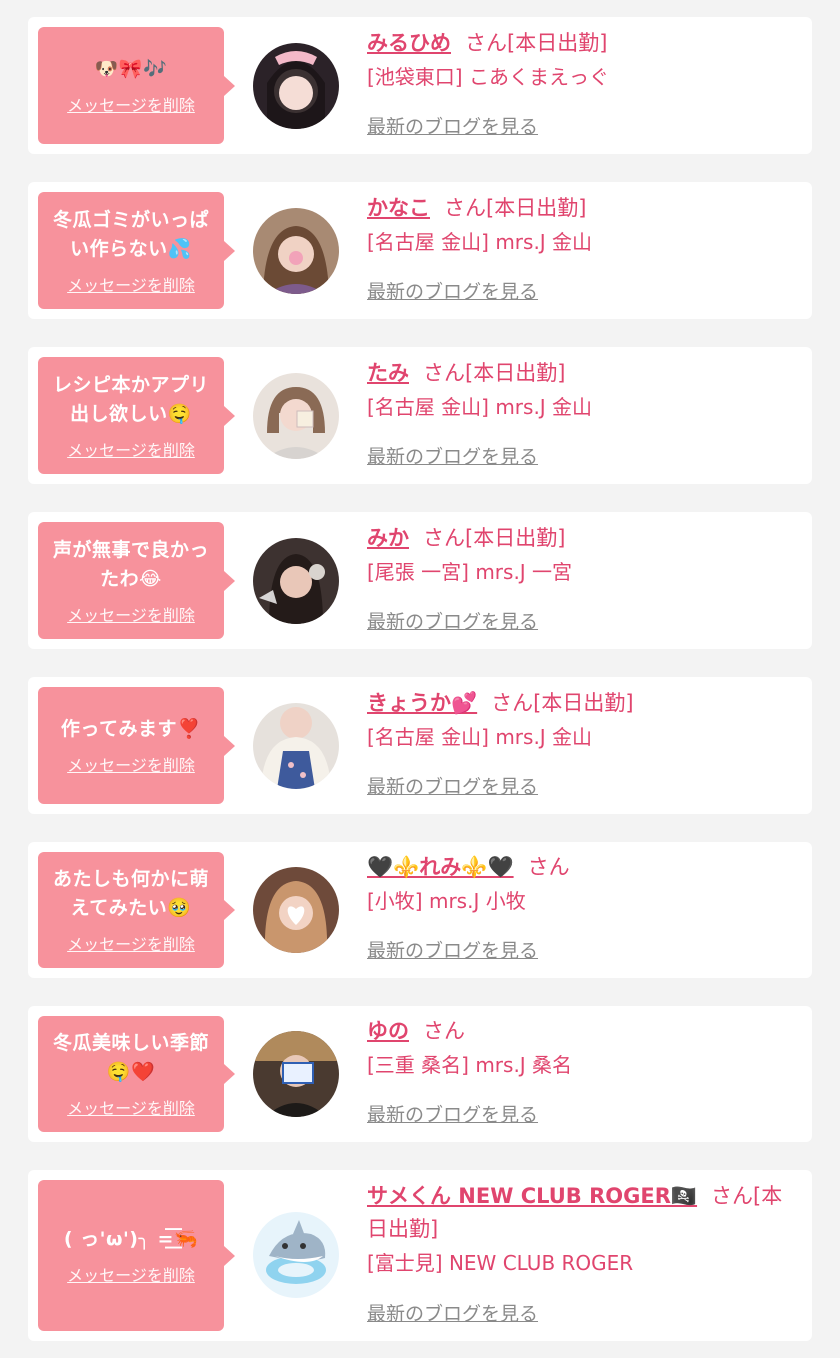 Image resolution: width=840 pixels, height=1358 pixels. Describe the element at coordinates (580, 1213) in the screenshot. I see `name-line: サメくん NEW CLUB ROGER🏴‍☠️ さん[本日出勤]` at that location.